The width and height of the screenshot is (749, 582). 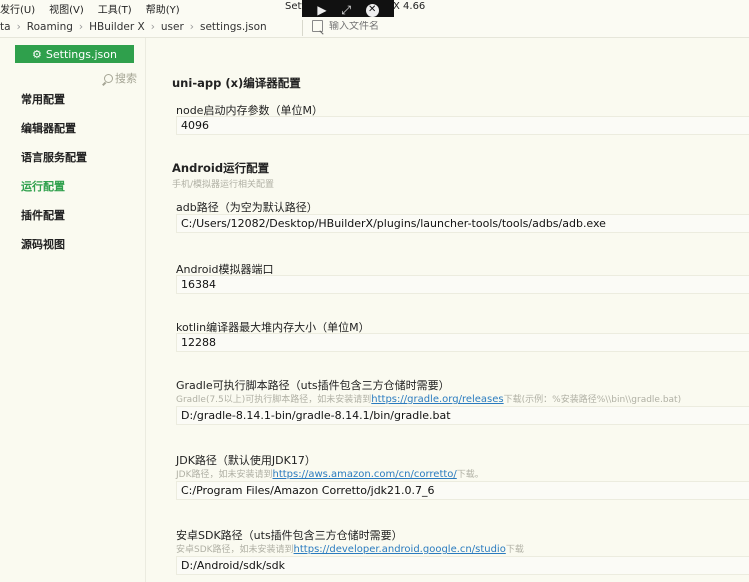 What do you see at coordinates (236, 83) in the screenshot?
I see `section-title-uniapp: uni-app (x)编译器配置` at bounding box center [236, 83].